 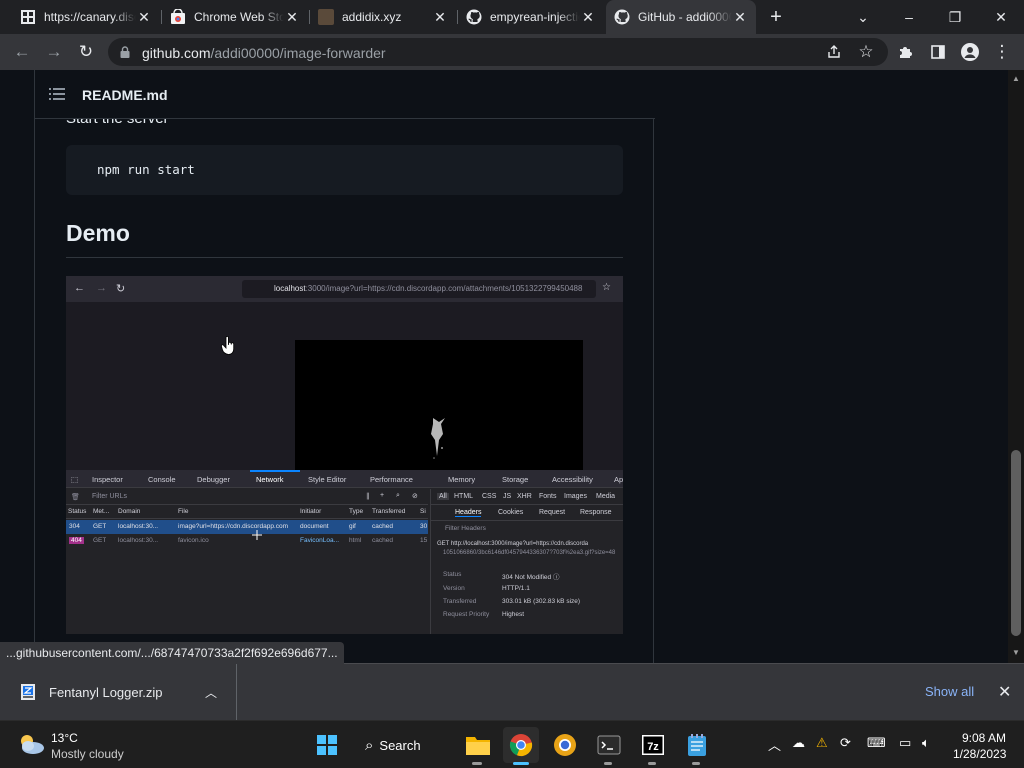 What do you see at coordinates (57, 94) in the screenshot?
I see `list-icon` at bounding box center [57, 94].